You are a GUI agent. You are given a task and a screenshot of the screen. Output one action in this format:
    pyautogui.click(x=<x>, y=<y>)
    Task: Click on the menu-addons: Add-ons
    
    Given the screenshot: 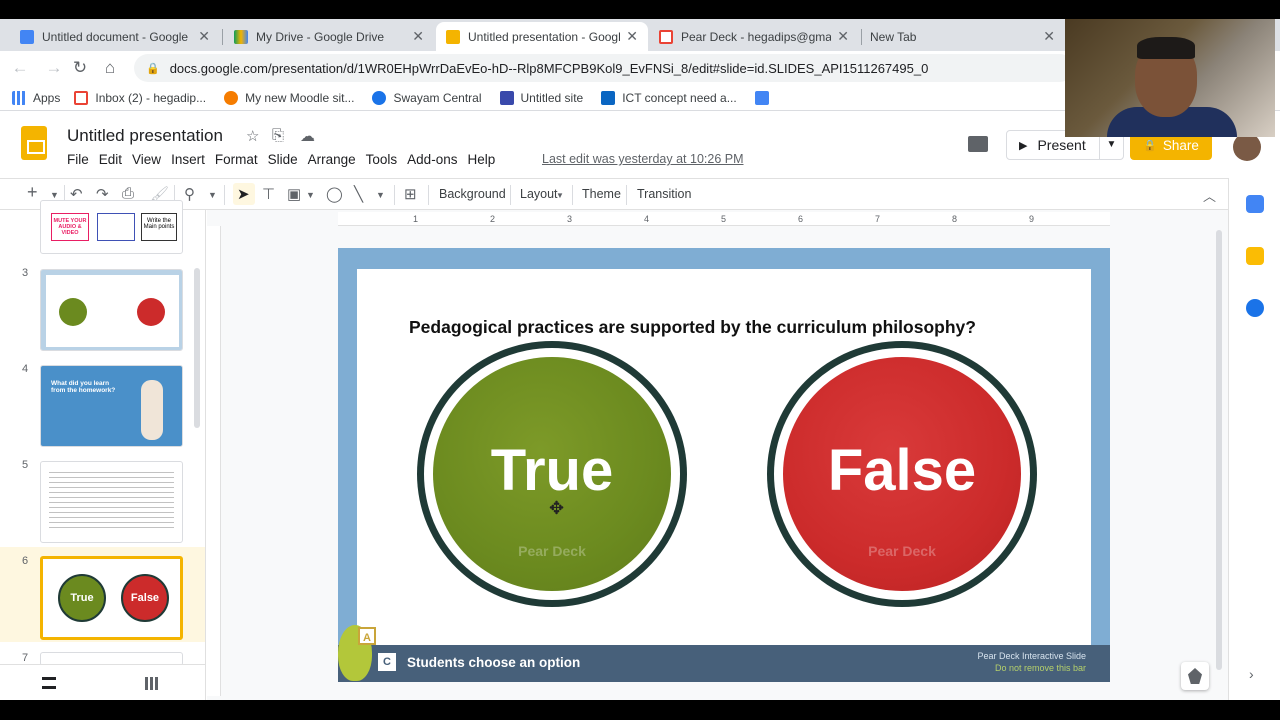 What is the action you would take?
    pyautogui.click(x=432, y=159)
    